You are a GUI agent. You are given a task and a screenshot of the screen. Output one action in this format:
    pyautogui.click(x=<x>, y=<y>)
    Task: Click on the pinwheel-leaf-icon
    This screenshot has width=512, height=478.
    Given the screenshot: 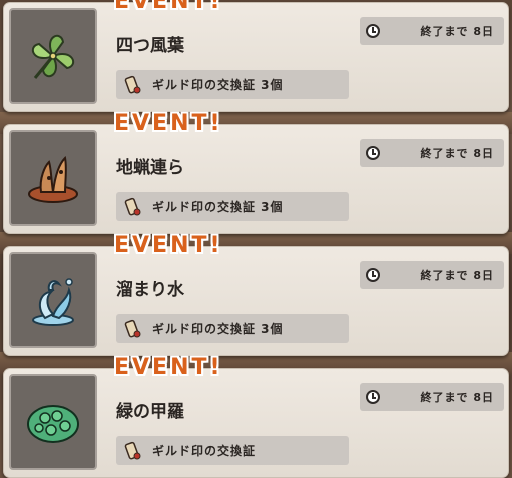 What is the action you would take?
    pyautogui.click(x=53, y=56)
    